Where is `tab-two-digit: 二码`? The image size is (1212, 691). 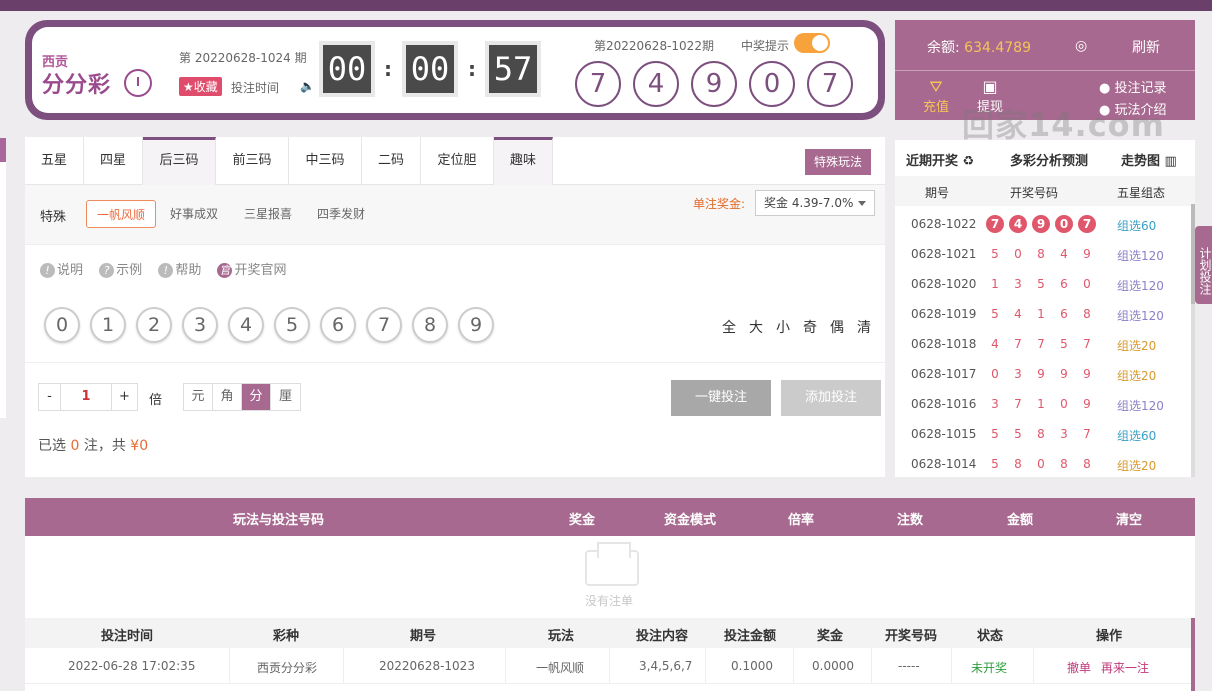 tab-two-digit: 二码 is located at coordinates (391, 161).